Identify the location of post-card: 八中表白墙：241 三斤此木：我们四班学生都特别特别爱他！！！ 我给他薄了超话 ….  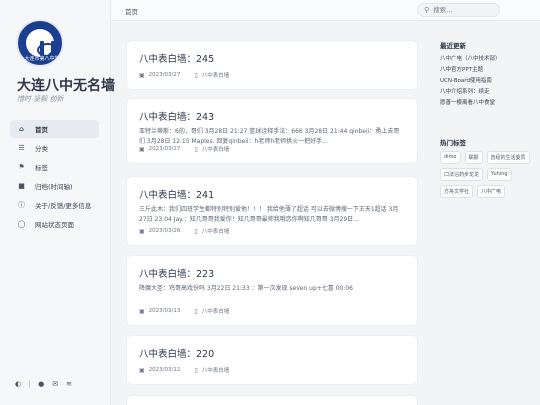
(272, 211).